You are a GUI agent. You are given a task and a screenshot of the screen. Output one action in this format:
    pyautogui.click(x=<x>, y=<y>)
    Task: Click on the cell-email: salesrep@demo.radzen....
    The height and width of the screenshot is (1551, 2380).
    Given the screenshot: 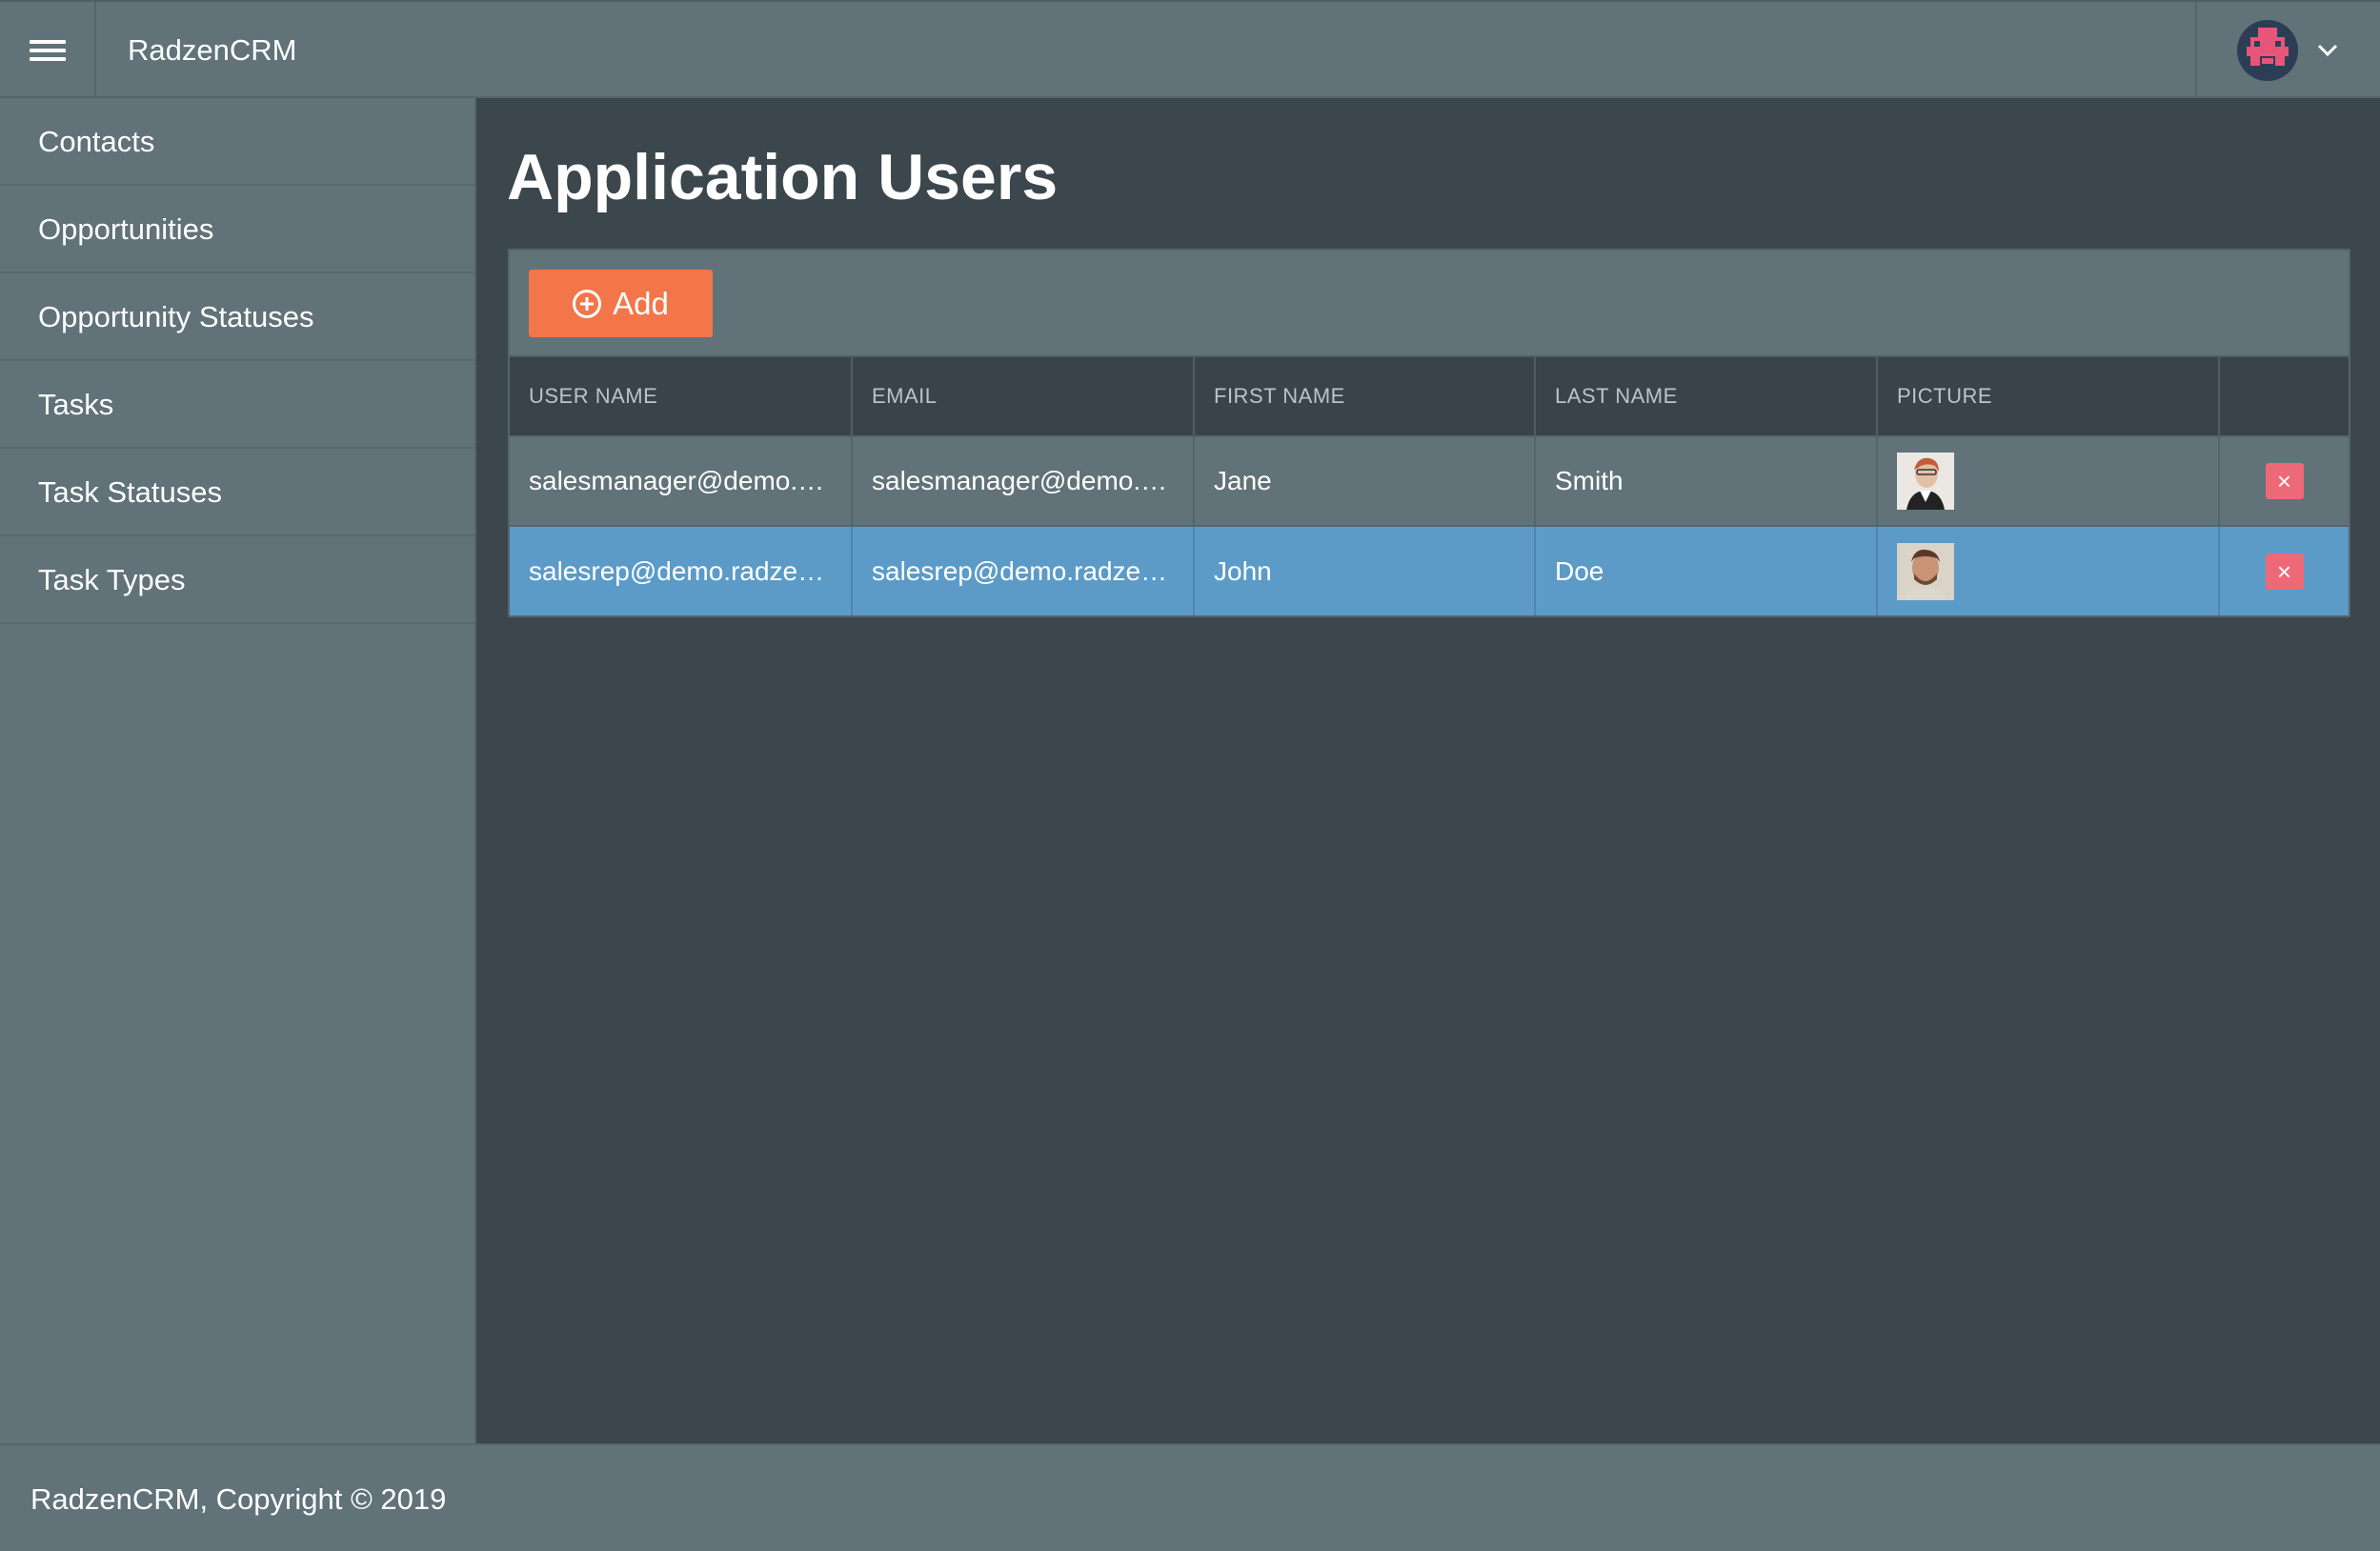 What is the action you would take?
    pyautogui.click(x=1023, y=570)
    